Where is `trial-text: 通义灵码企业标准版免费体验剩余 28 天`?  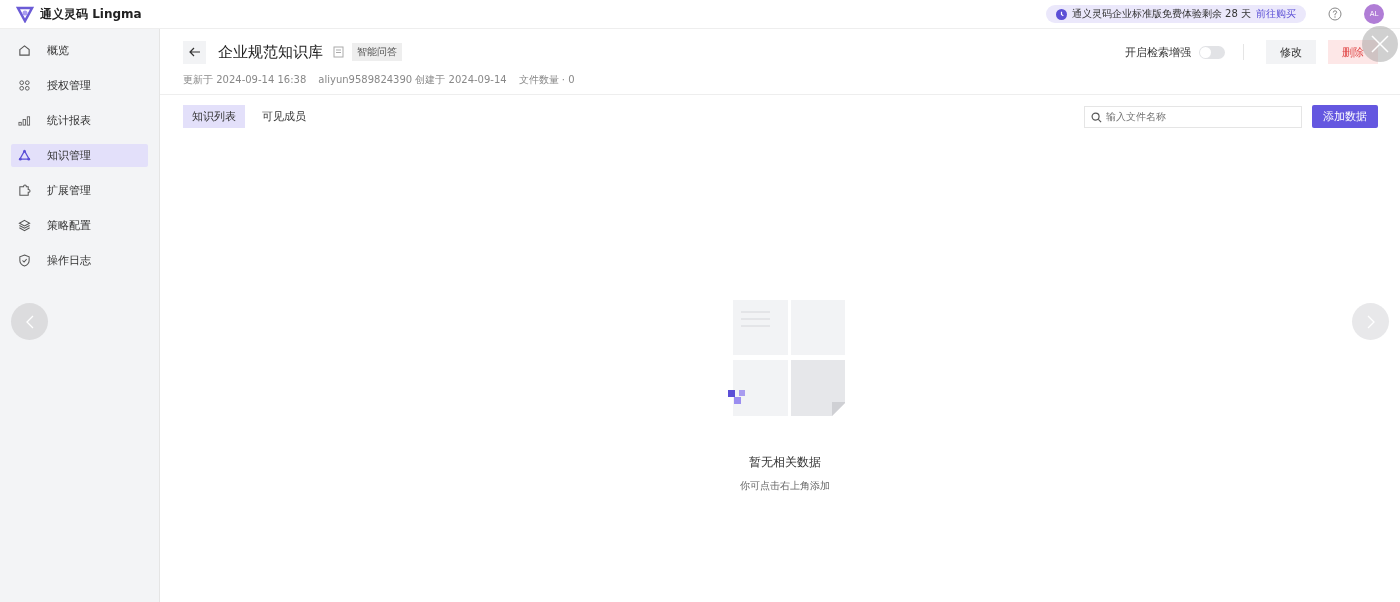 trial-text: 通义灵码企业标准版免费体验剩余 28 天 is located at coordinates (1161, 14).